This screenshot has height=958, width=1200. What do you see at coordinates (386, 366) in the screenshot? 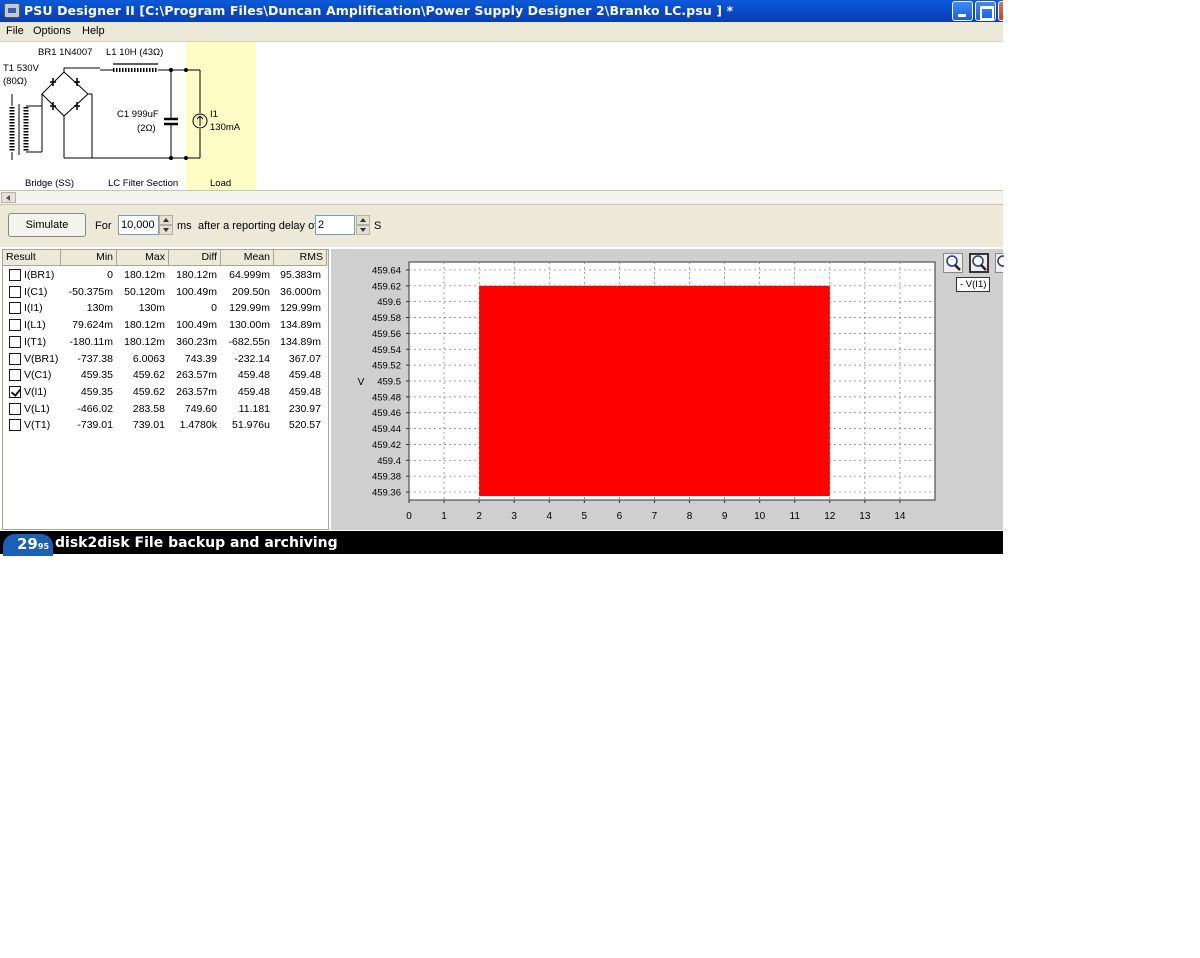
I see `y-tick-label: 459.52` at bounding box center [386, 366].